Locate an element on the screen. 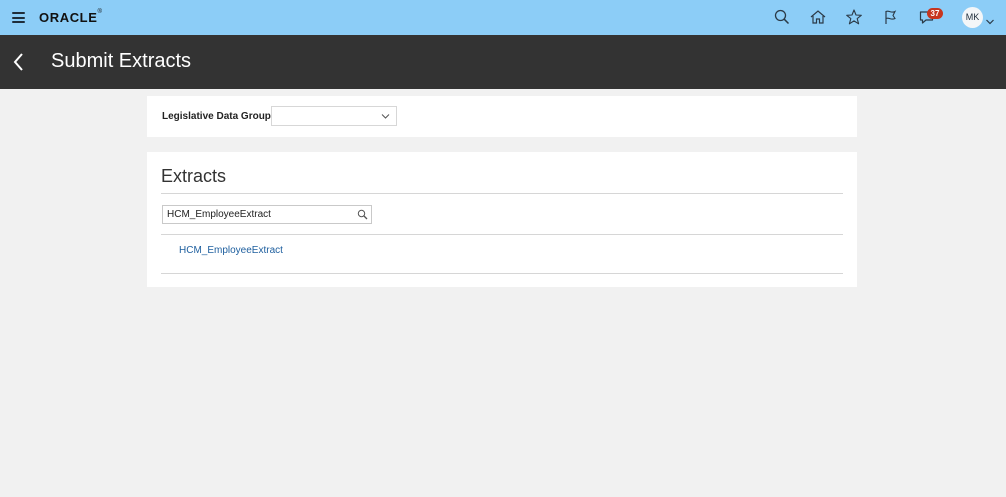  chevron-left-icon is located at coordinates (18, 62).